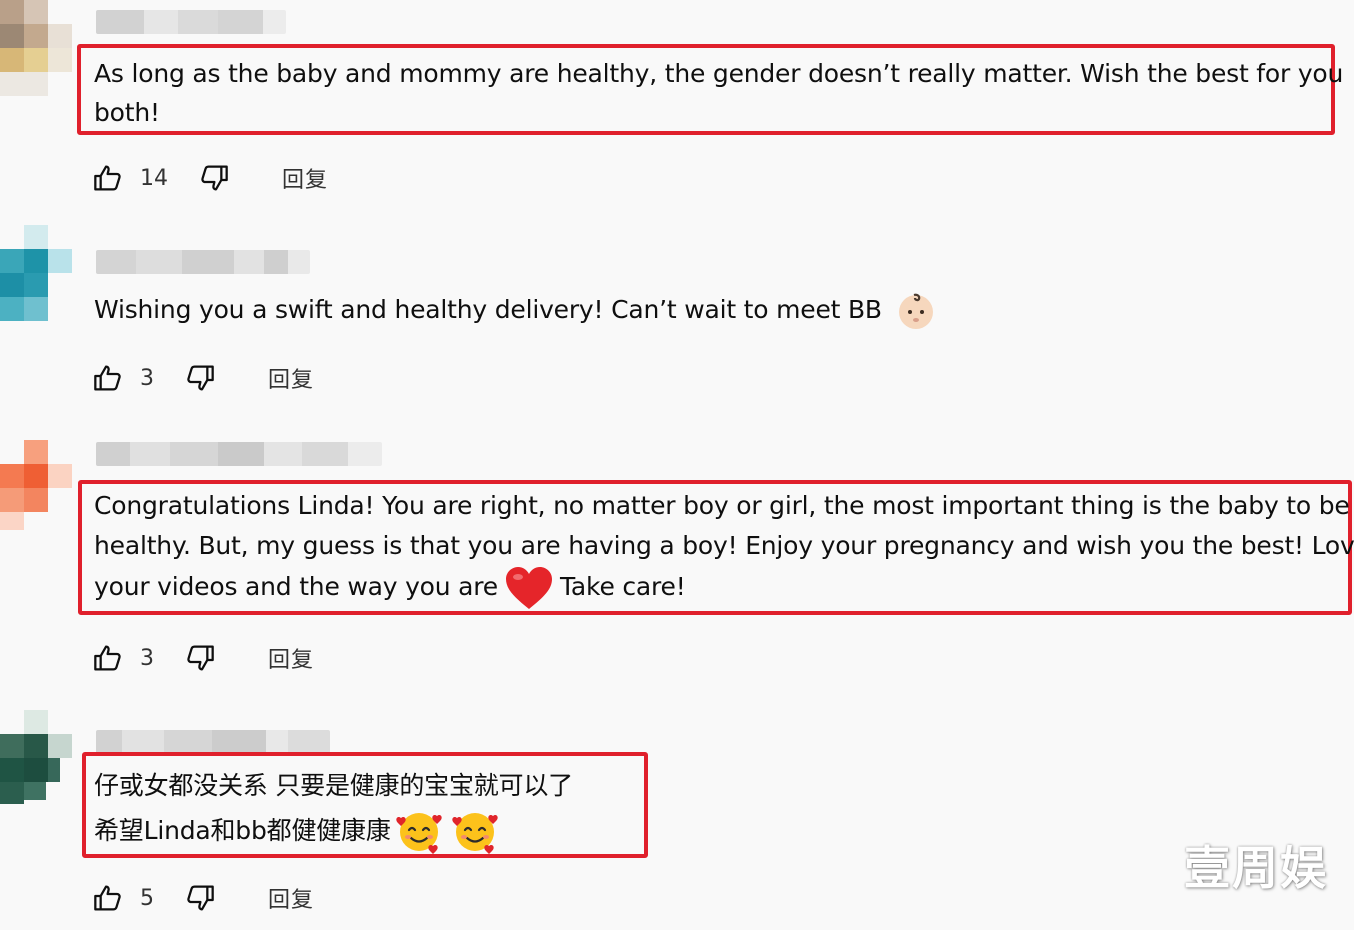  I want to click on like-count: 5, so click(147, 898).